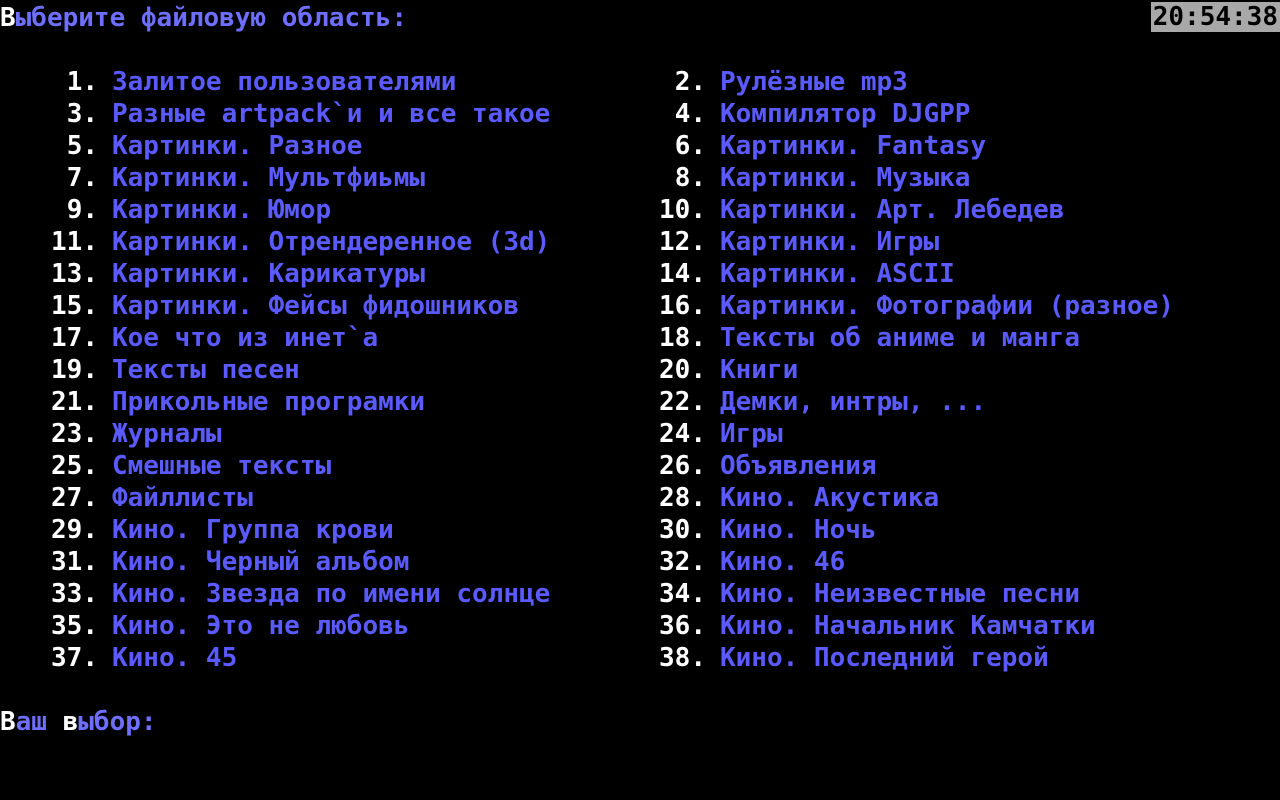 Image resolution: width=1280 pixels, height=800 pixels. What do you see at coordinates (74, 242) in the screenshot?
I see `file-area-number: 11.` at bounding box center [74, 242].